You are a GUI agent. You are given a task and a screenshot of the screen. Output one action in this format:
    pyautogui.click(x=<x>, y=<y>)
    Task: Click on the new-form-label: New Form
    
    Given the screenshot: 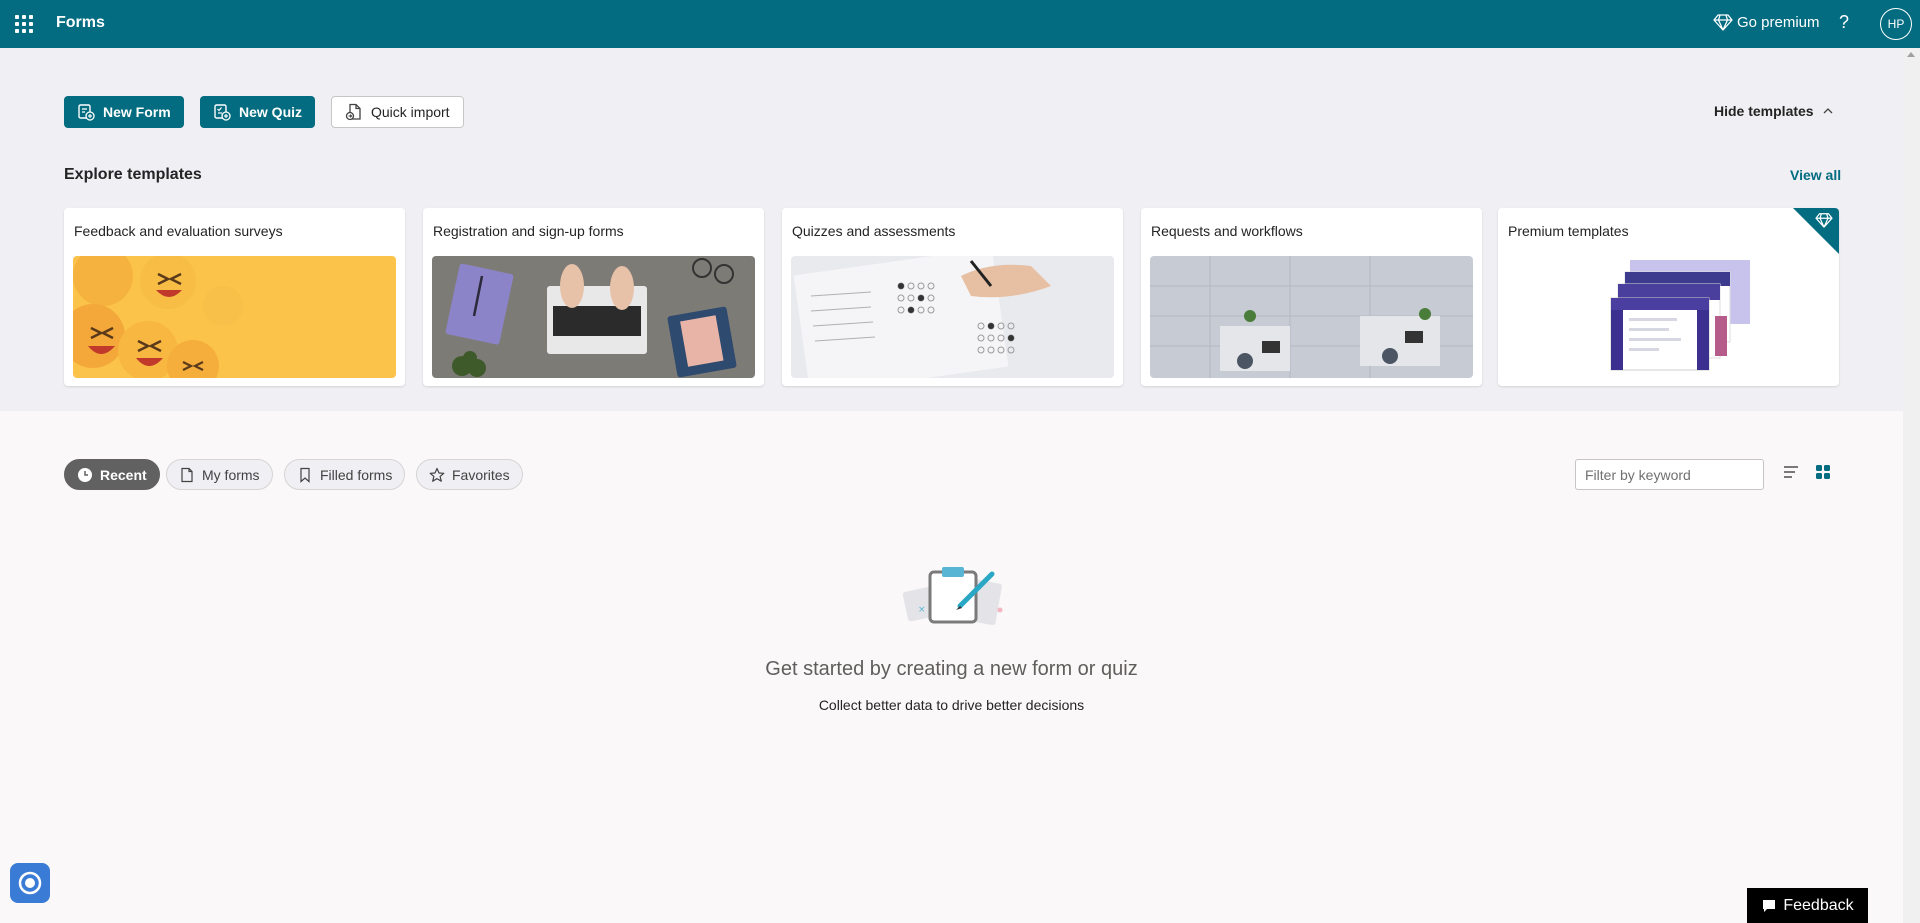 What is the action you would take?
    pyautogui.click(x=137, y=112)
    